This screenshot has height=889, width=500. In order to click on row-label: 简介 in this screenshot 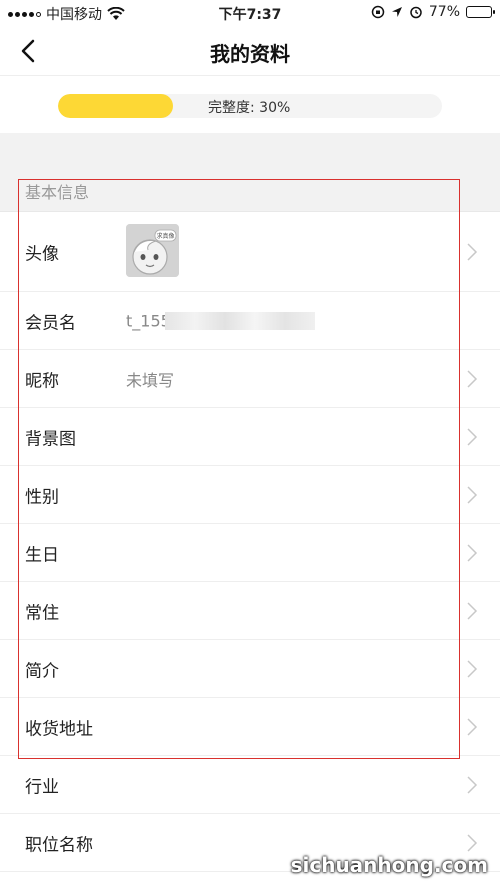, I will do `click(42, 671)`.